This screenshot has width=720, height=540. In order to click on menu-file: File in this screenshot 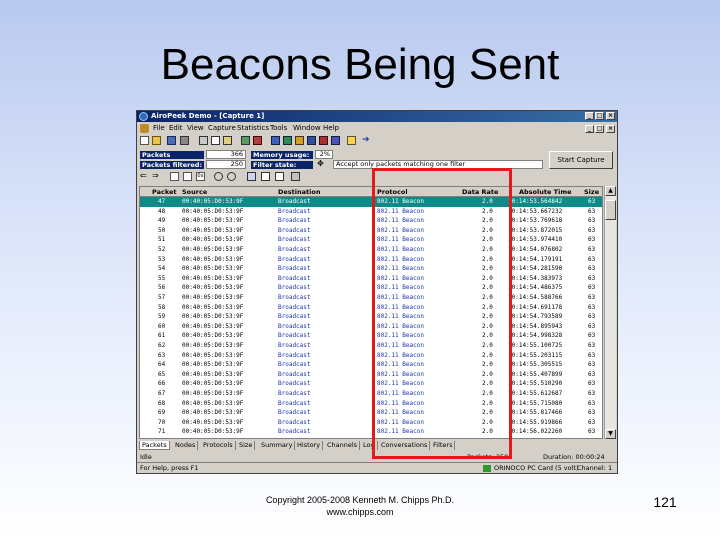, I will do `click(159, 128)`.